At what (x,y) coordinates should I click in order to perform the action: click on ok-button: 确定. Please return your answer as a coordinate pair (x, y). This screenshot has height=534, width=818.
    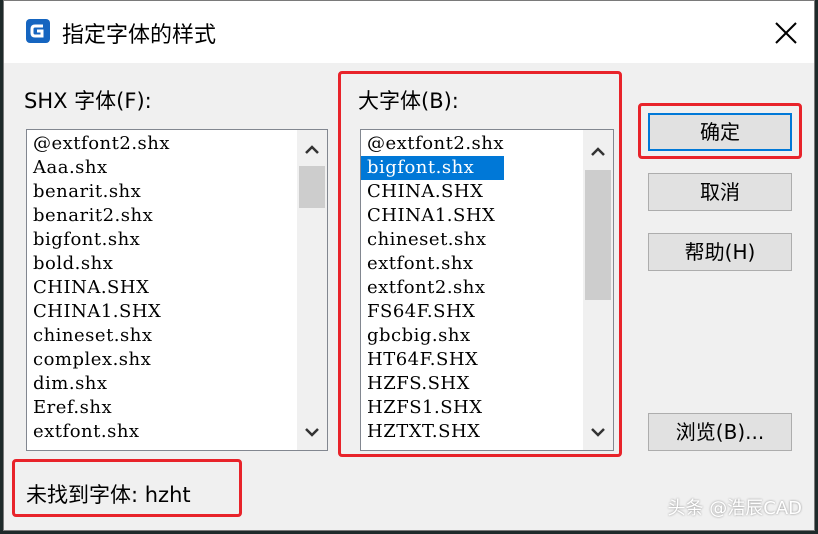
    Looking at the image, I should click on (720, 132).